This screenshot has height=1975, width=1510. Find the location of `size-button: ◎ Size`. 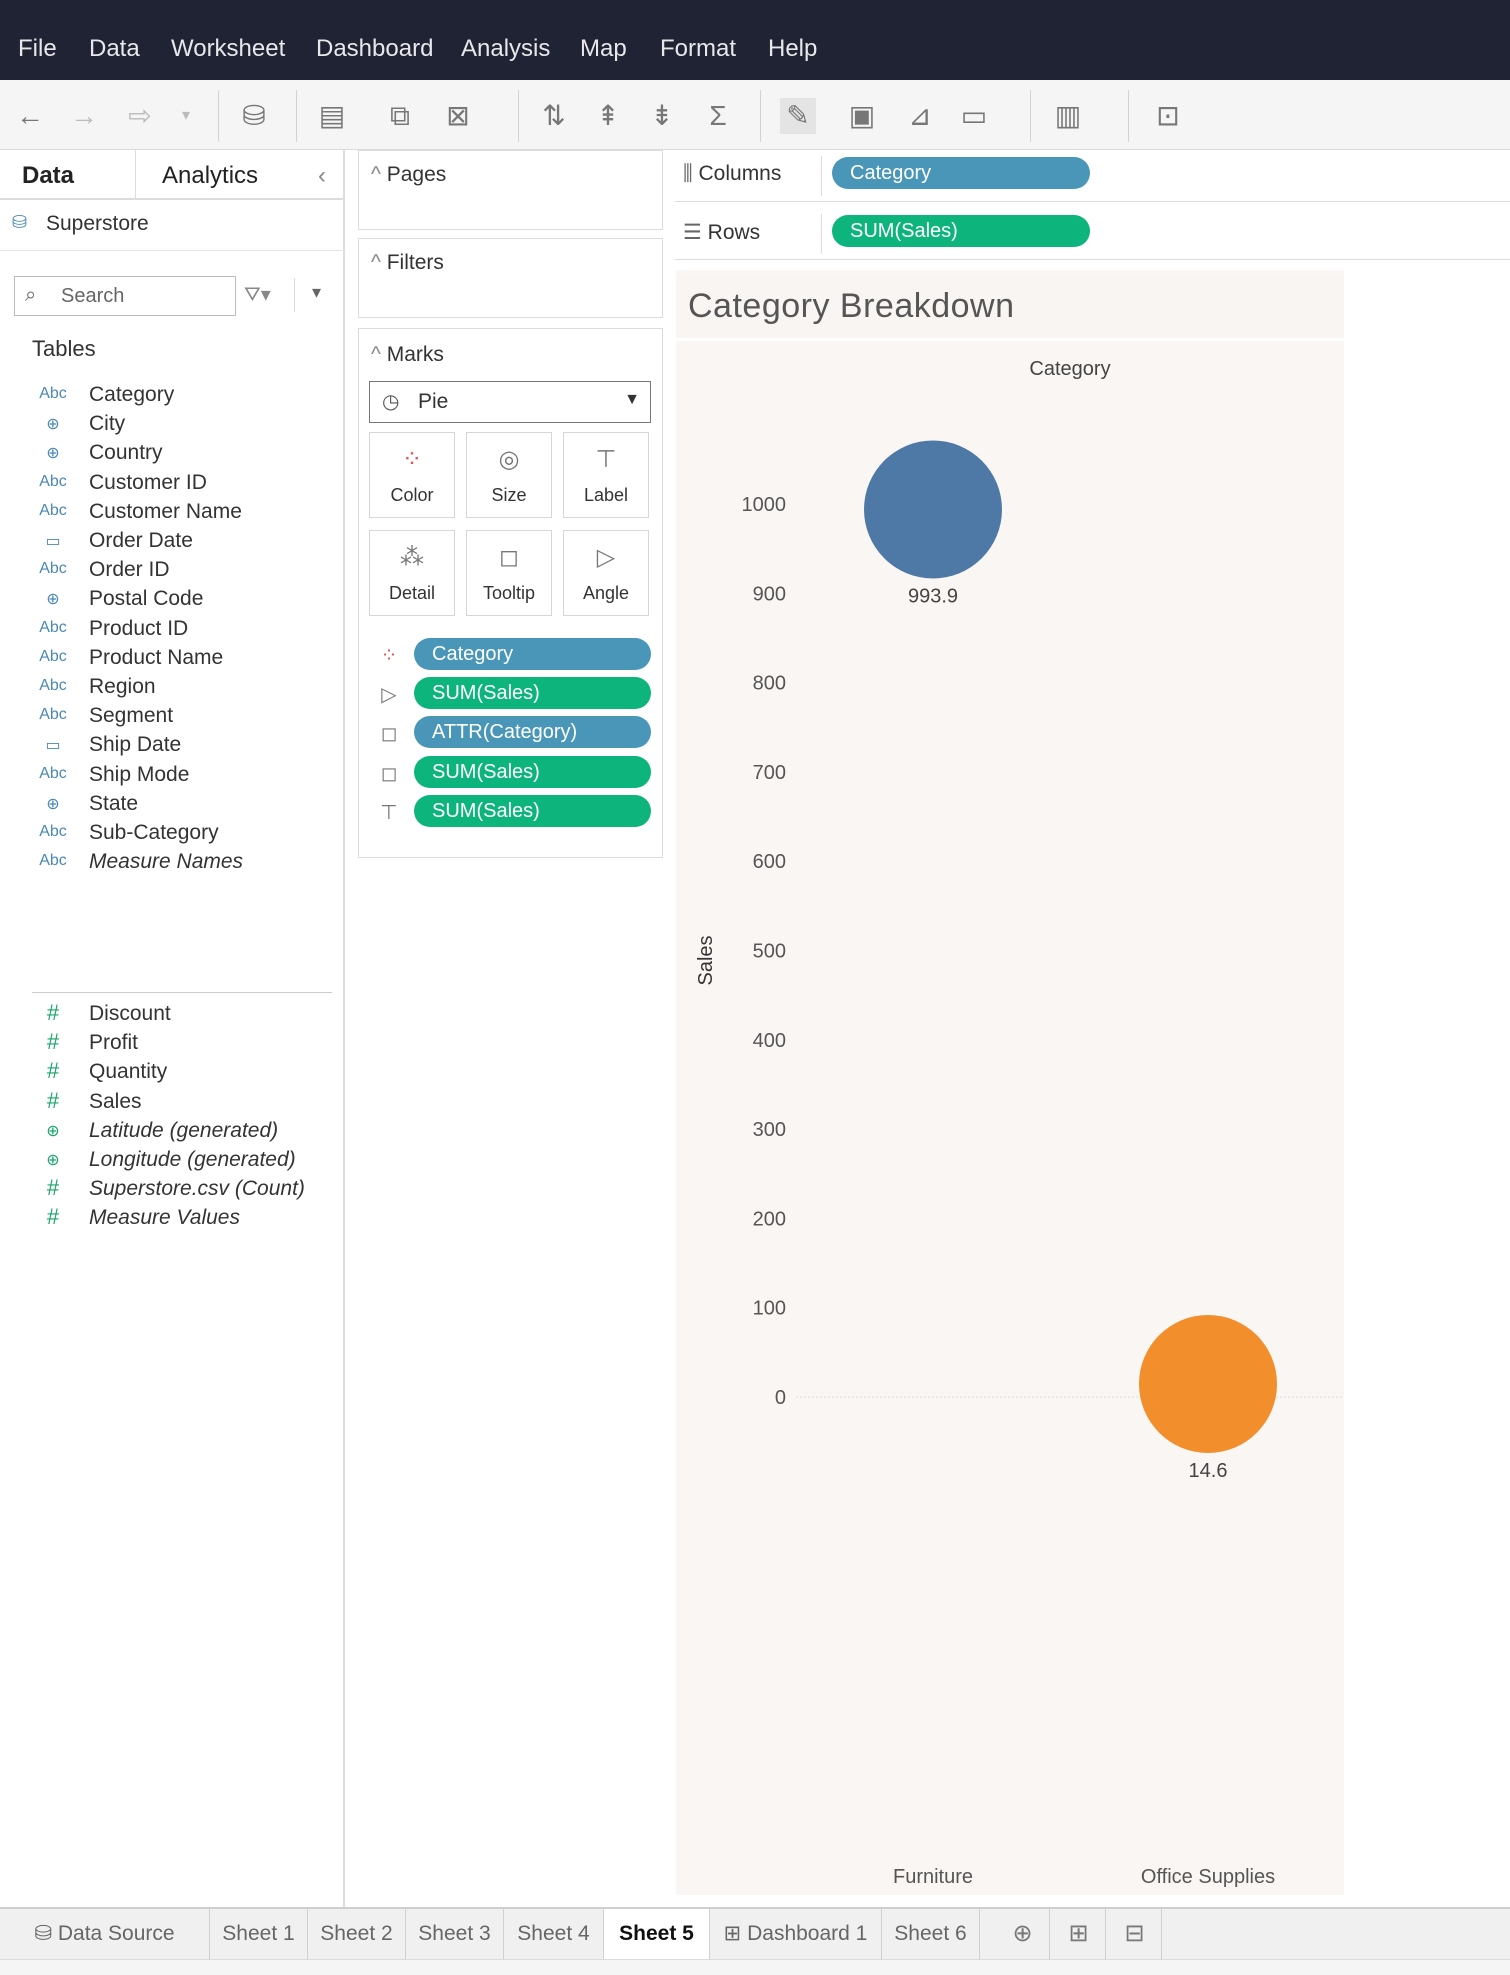

size-button: ◎ Size is located at coordinates (509, 475).